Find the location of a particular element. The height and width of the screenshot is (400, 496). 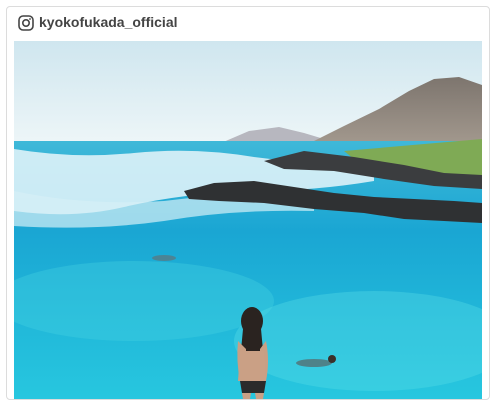

account-username: kyokofukada_official is located at coordinates (108, 22).